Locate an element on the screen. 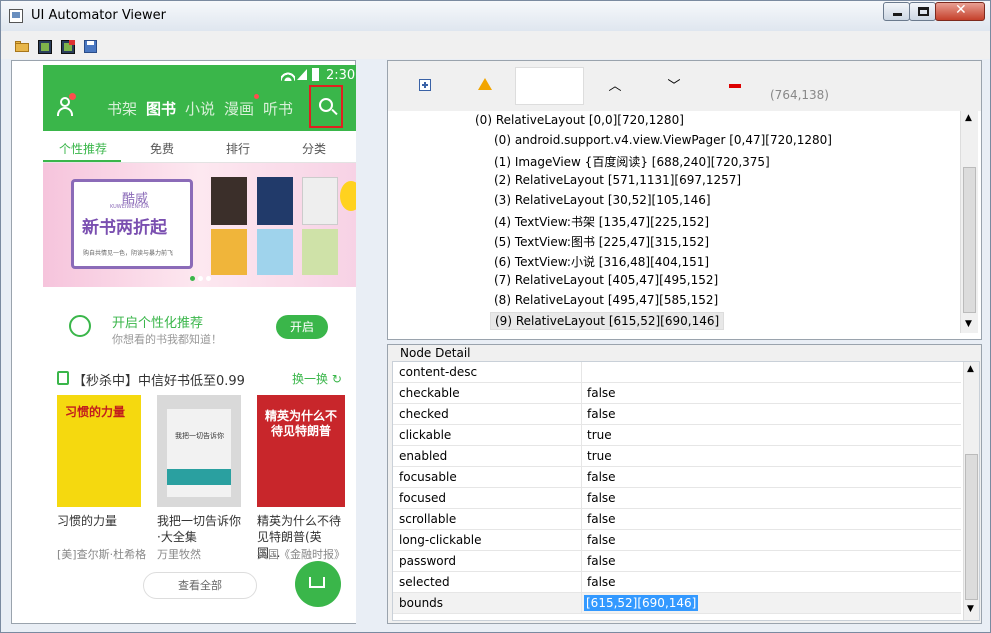 The width and height of the screenshot is (991, 633). active-subtab-indicator is located at coordinates (82, 161).